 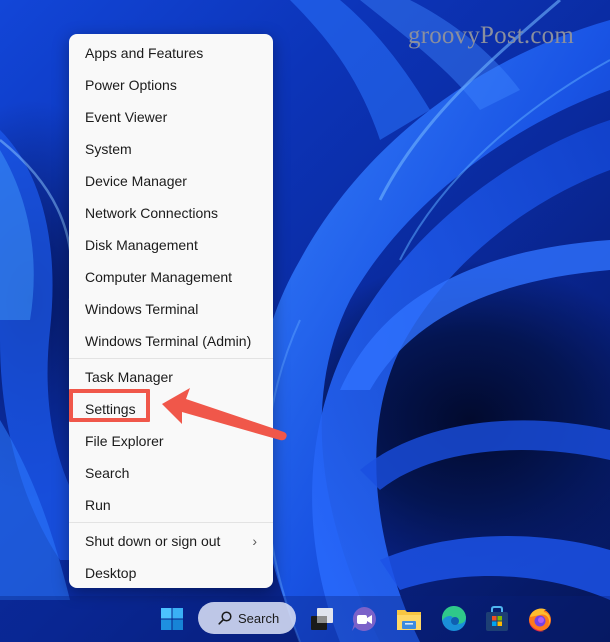 What do you see at coordinates (107, 473) in the screenshot?
I see `menu-item-label: Search` at bounding box center [107, 473].